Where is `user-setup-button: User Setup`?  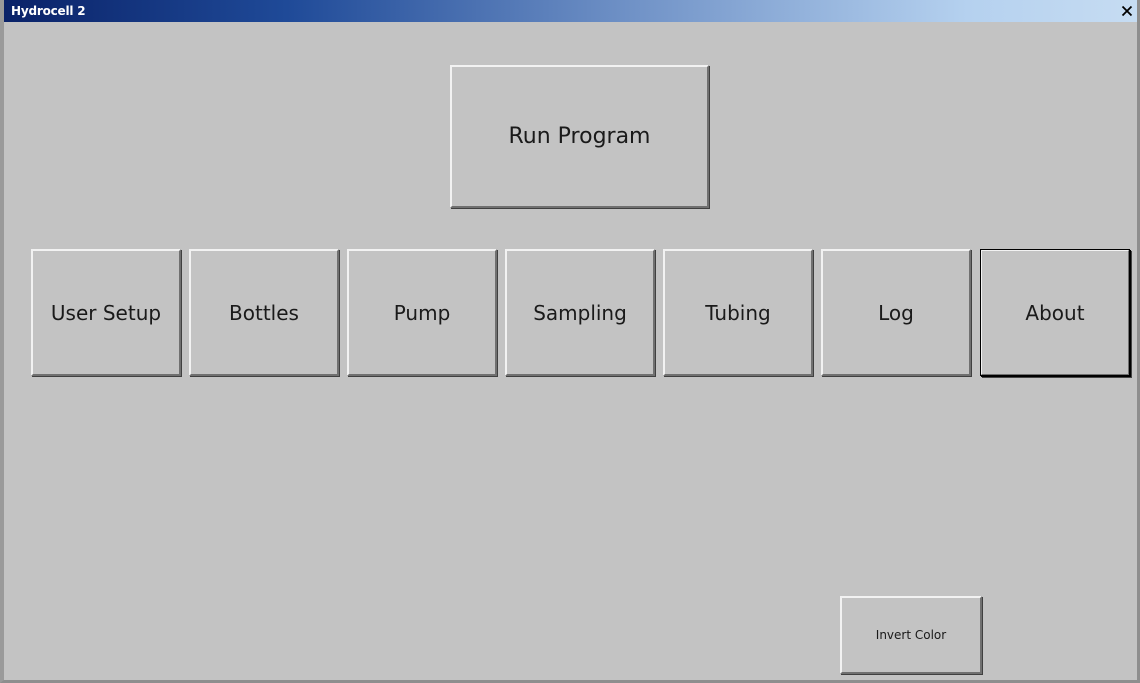
user-setup-button: User Setup is located at coordinates (106, 312).